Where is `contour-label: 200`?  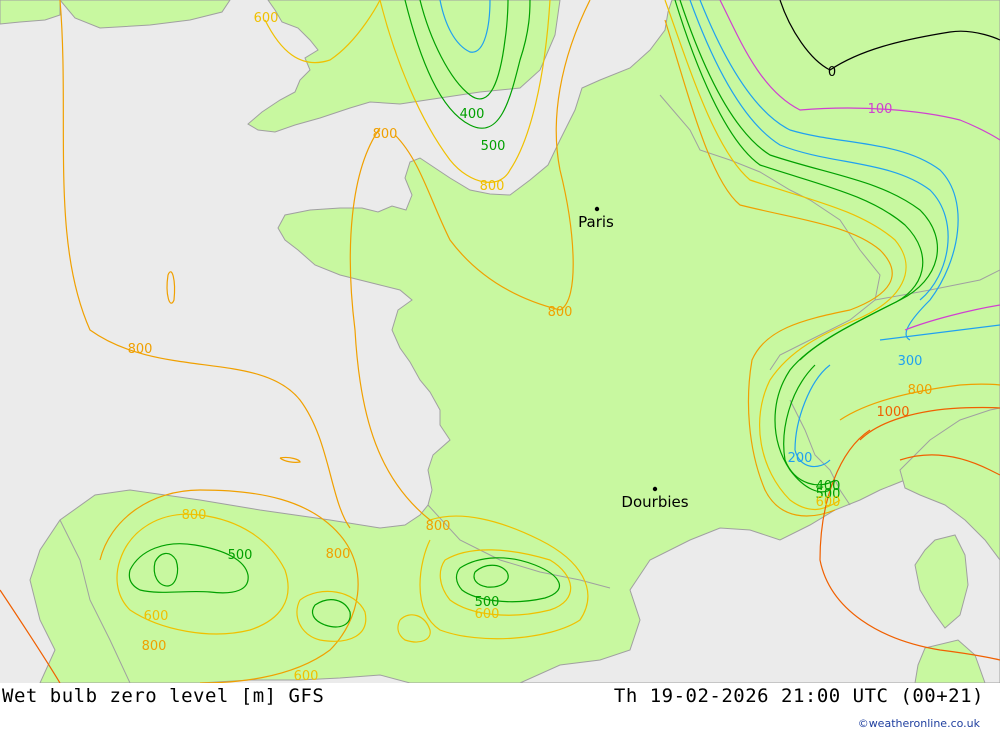 contour-label: 200 is located at coordinates (800, 458).